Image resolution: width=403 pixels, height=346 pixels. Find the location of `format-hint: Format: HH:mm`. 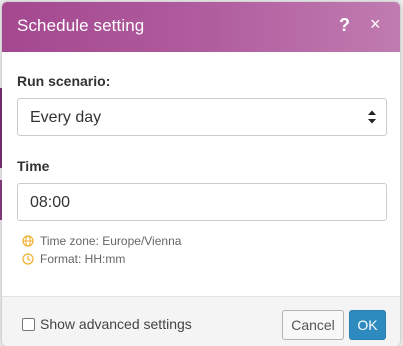

format-hint: Format: HH:mm is located at coordinates (73, 259).